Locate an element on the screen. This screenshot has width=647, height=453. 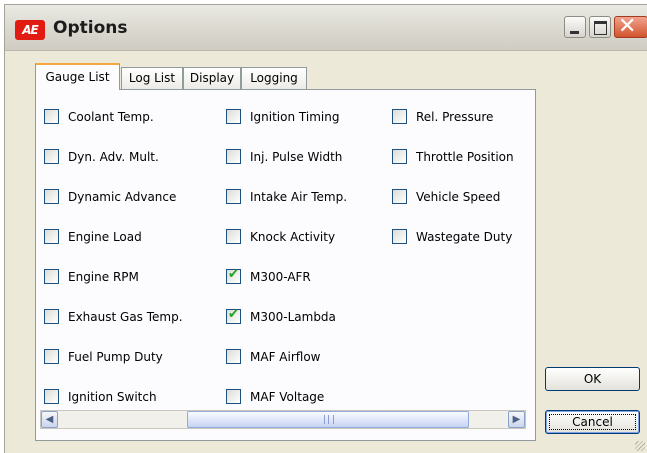
cancel-button: Cancel is located at coordinates (592, 422).